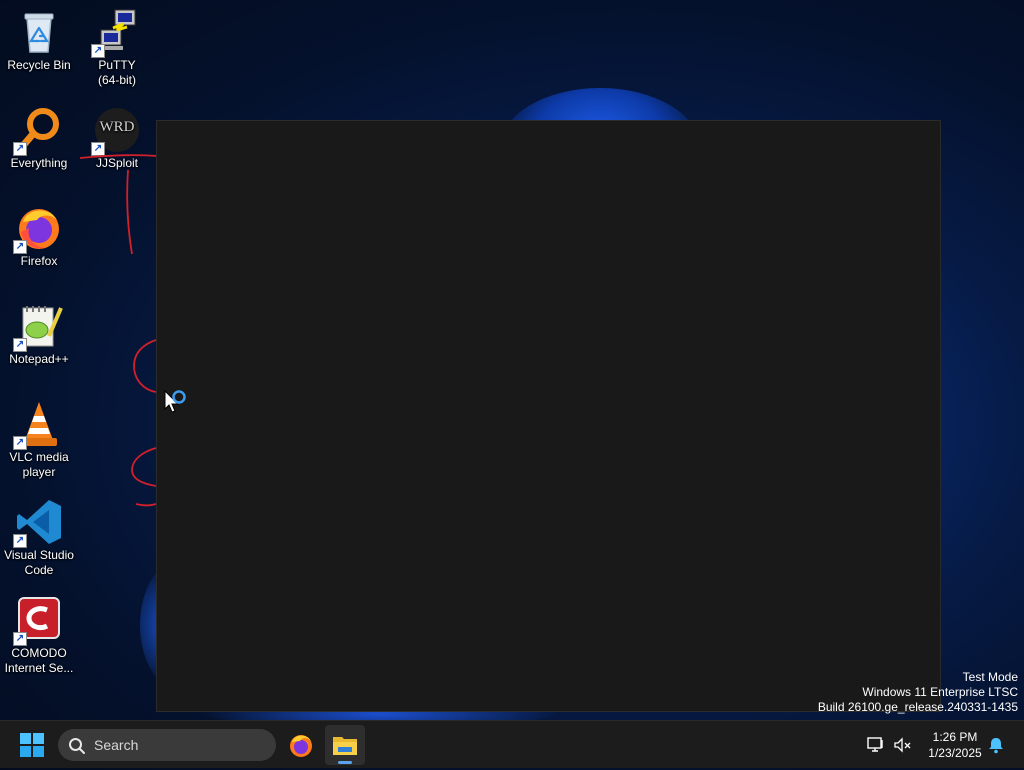 This screenshot has height=770, width=1024. Describe the element at coordinates (345, 762) in the screenshot. I see `active-app-indicator` at that location.